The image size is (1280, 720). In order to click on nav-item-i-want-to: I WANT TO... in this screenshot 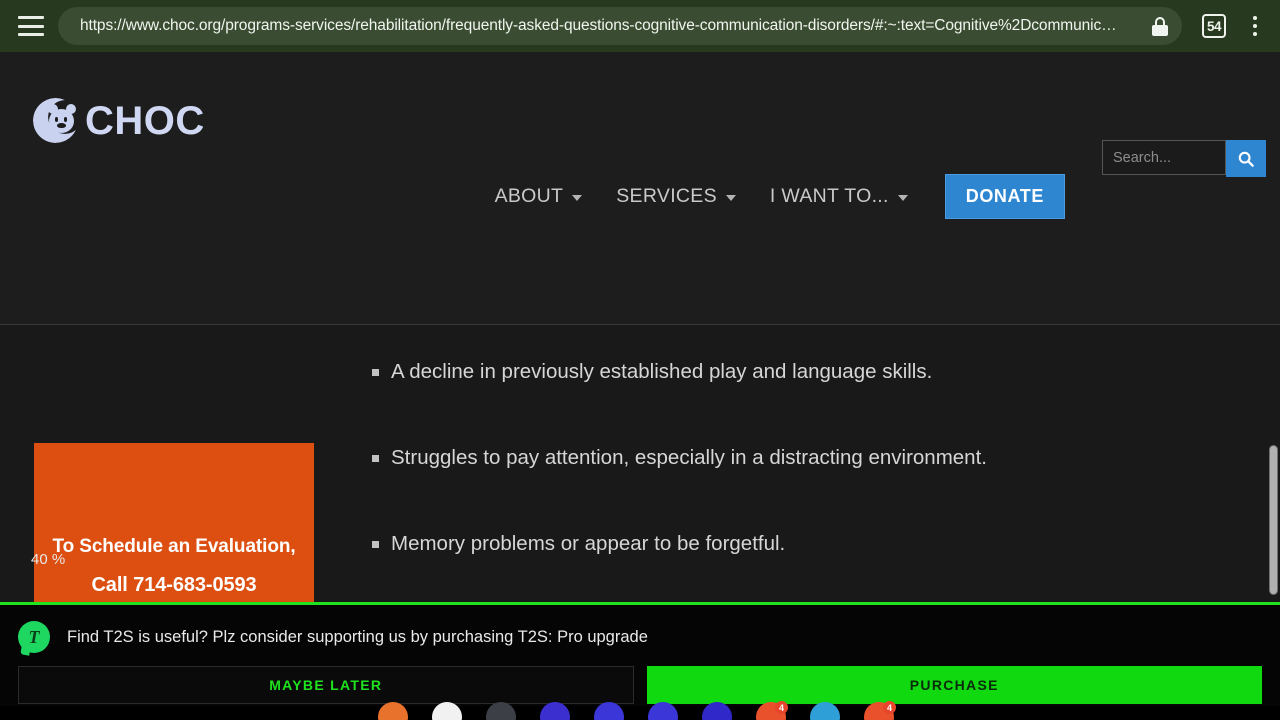, I will do `click(839, 196)`.